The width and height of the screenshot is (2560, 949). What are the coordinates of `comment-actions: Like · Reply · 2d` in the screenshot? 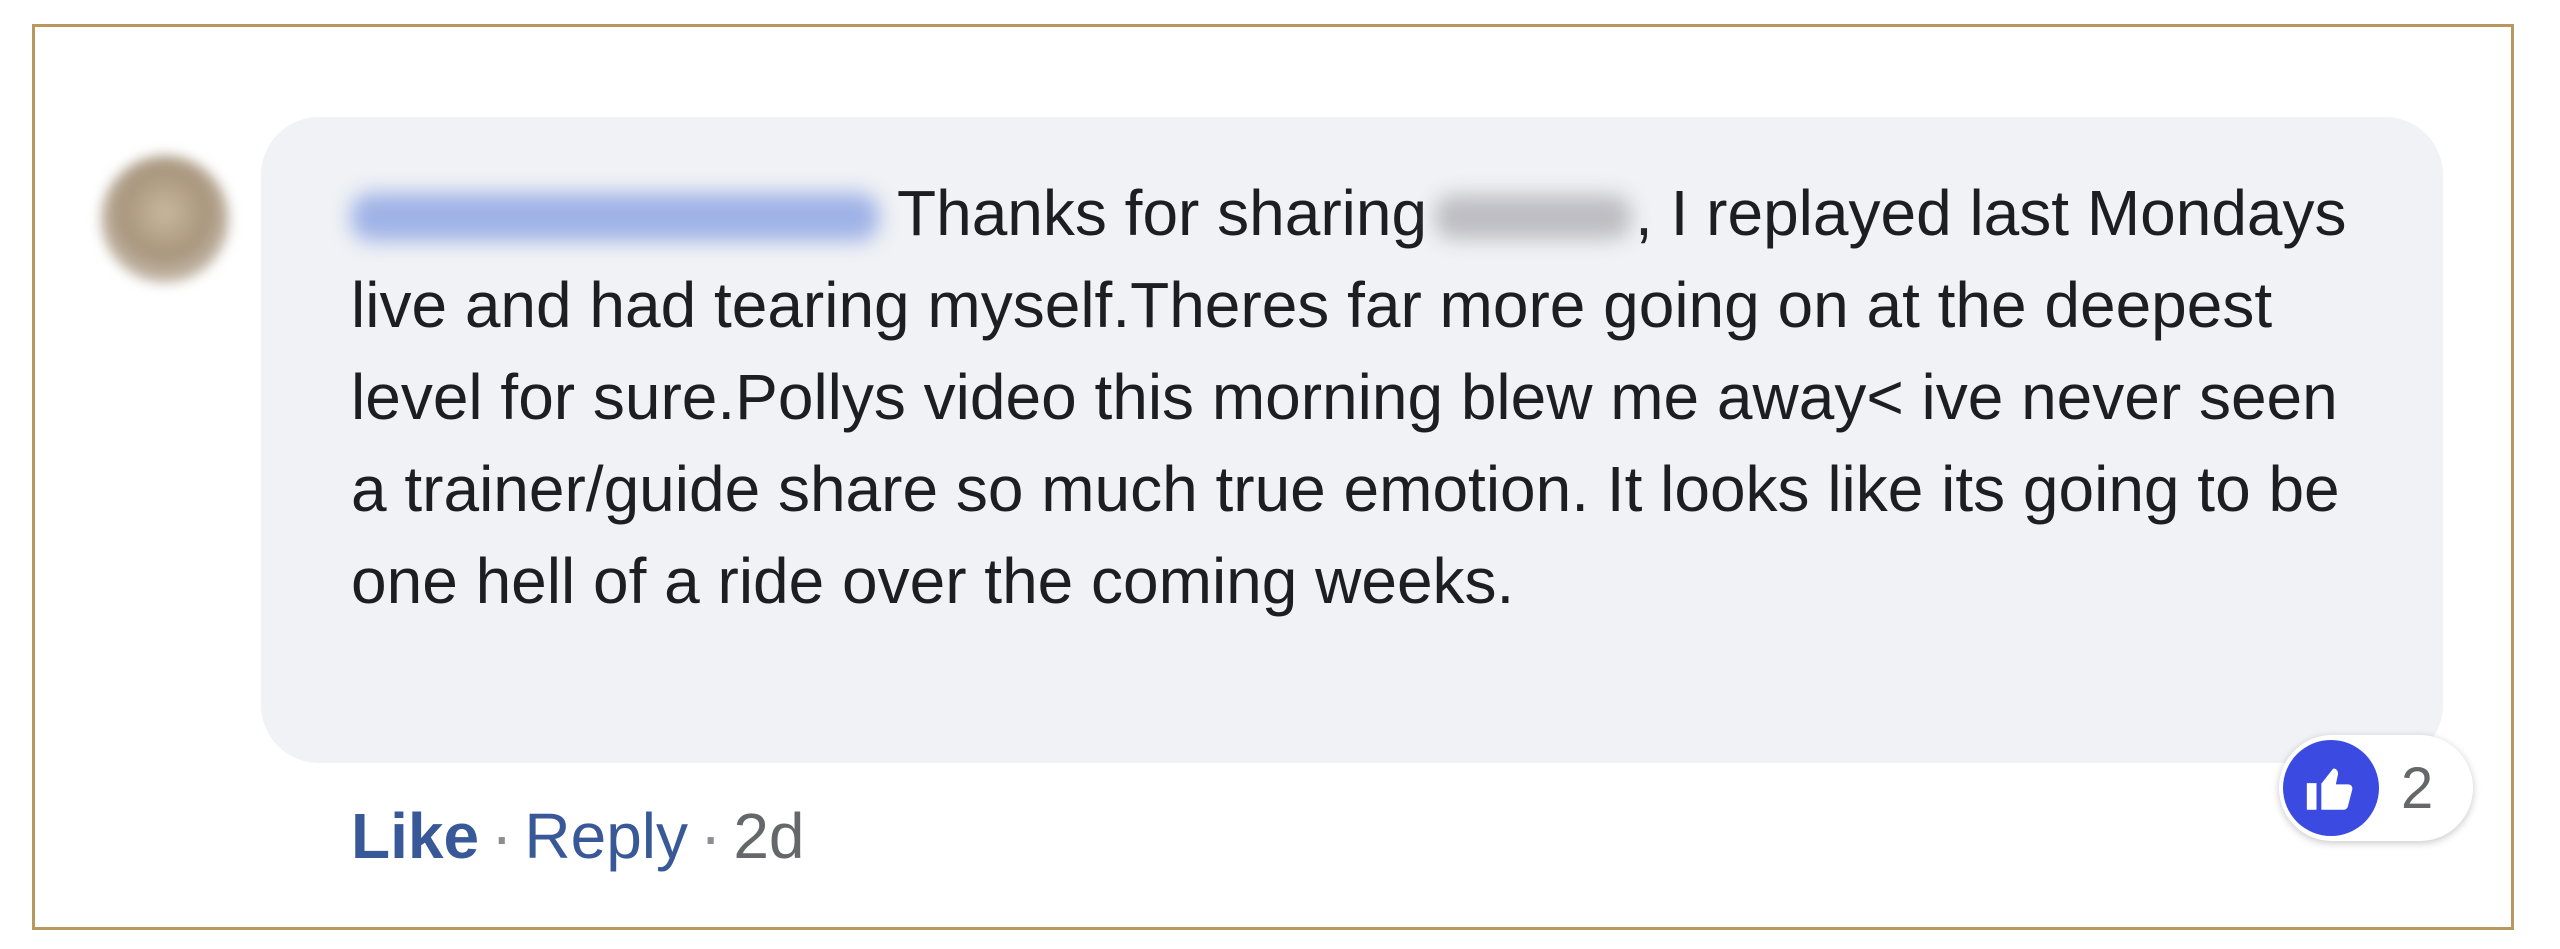 It's located at (578, 836).